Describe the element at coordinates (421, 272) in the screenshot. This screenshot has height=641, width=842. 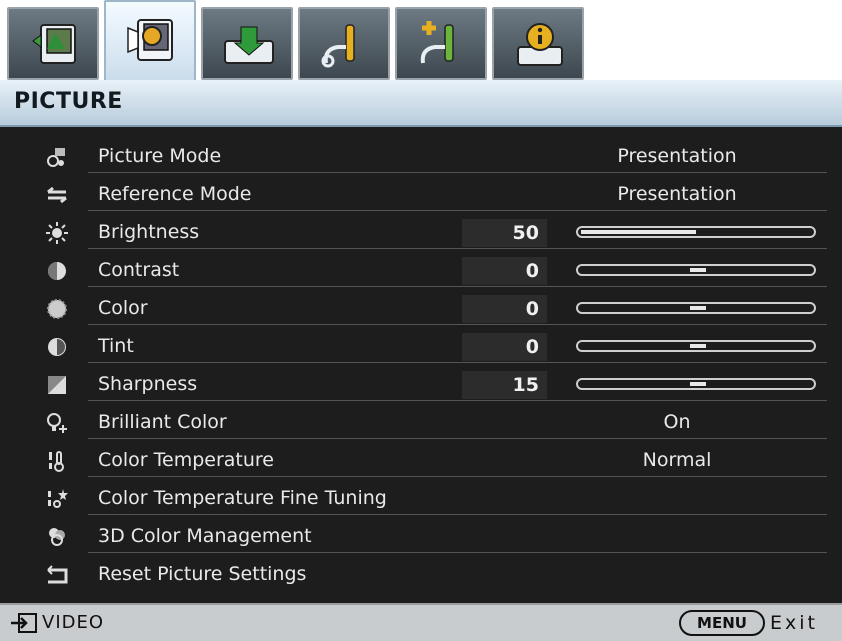
I see `menu-item-contrast: Contrast 0` at that location.